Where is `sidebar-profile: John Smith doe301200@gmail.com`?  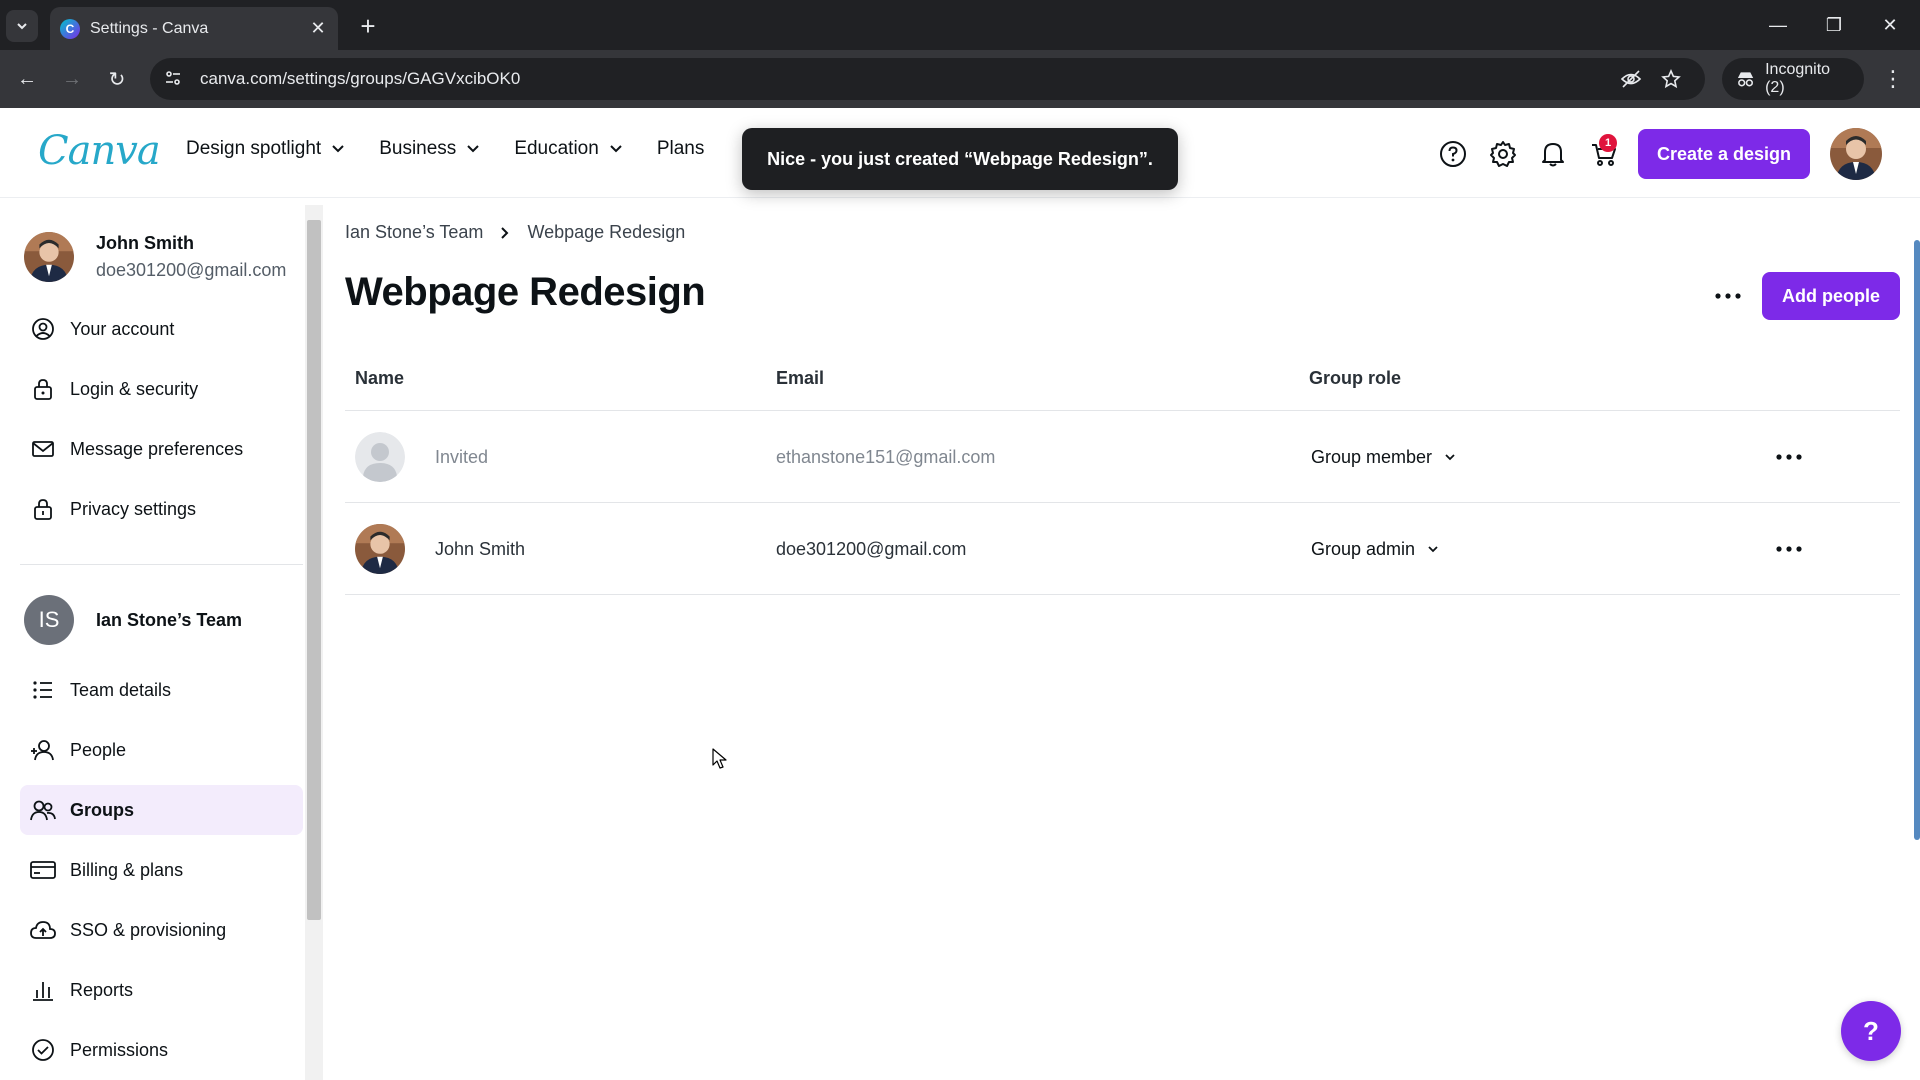
sidebar-profile: John Smith doe301200@gmail.com is located at coordinates (155, 257).